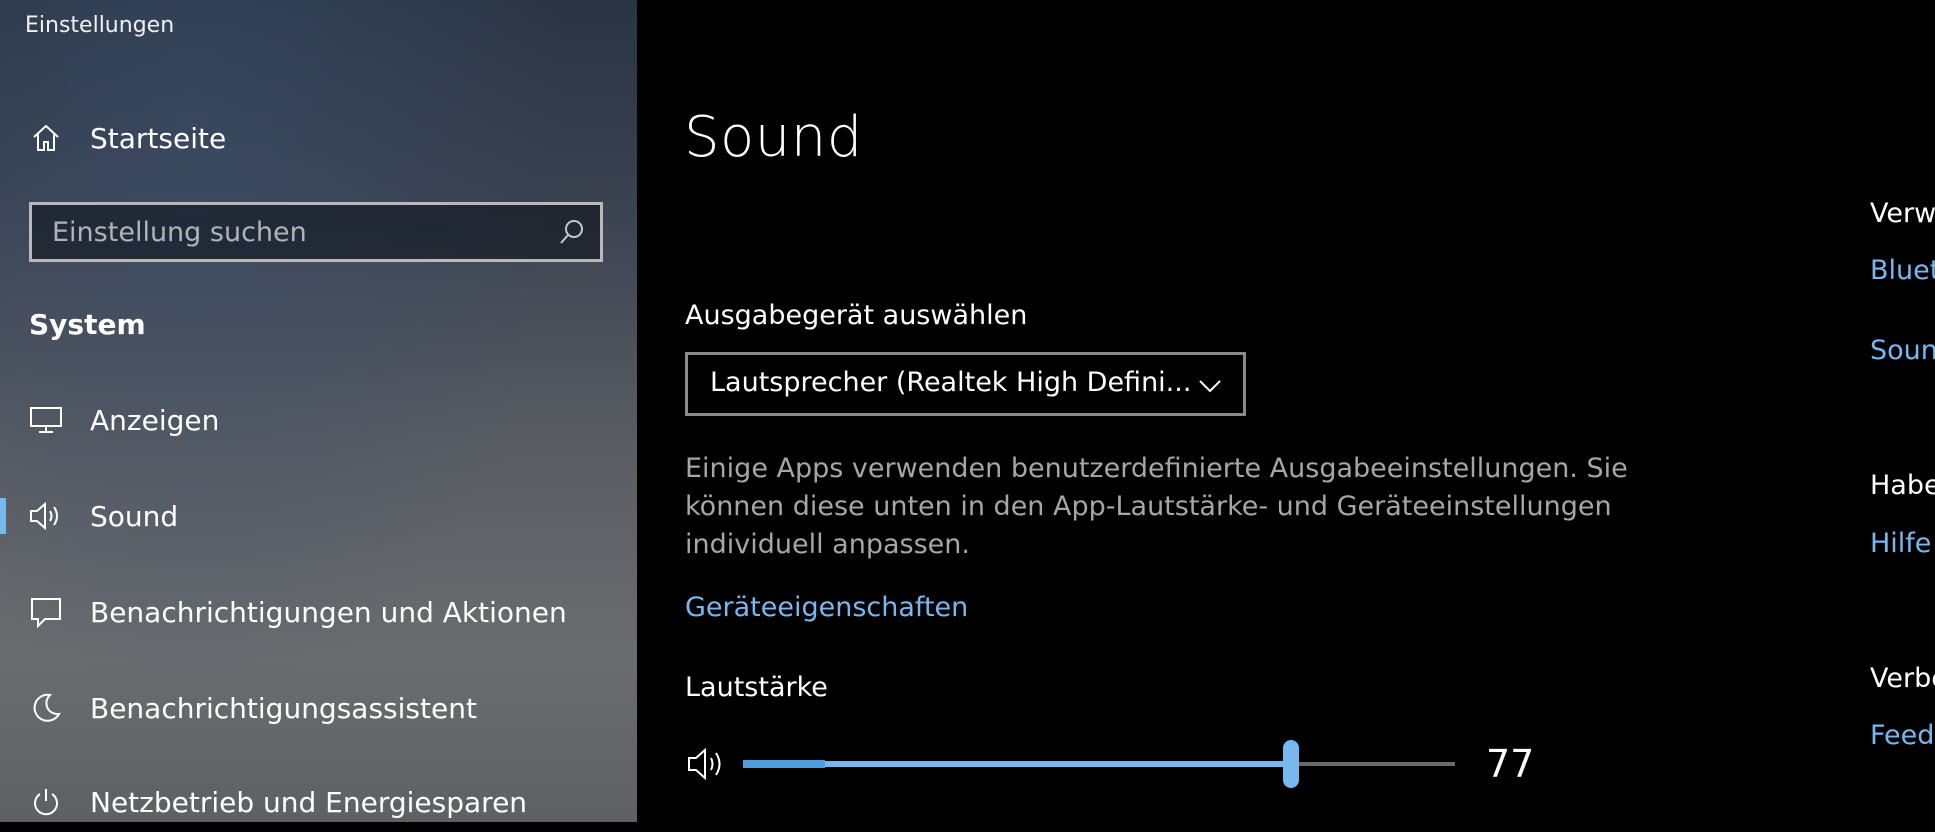 This screenshot has width=1935, height=832. What do you see at coordinates (283, 708) in the screenshot?
I see `sidebar-item-label: Benachrichtigungsassistent` at bounding box center [283, 708].